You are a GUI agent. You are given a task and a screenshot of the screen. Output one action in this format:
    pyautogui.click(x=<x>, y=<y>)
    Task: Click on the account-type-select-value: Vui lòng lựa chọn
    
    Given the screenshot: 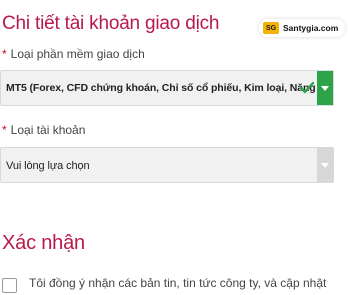 What is the action you would take?
    pyautogui.click(x=48, y=166)
    